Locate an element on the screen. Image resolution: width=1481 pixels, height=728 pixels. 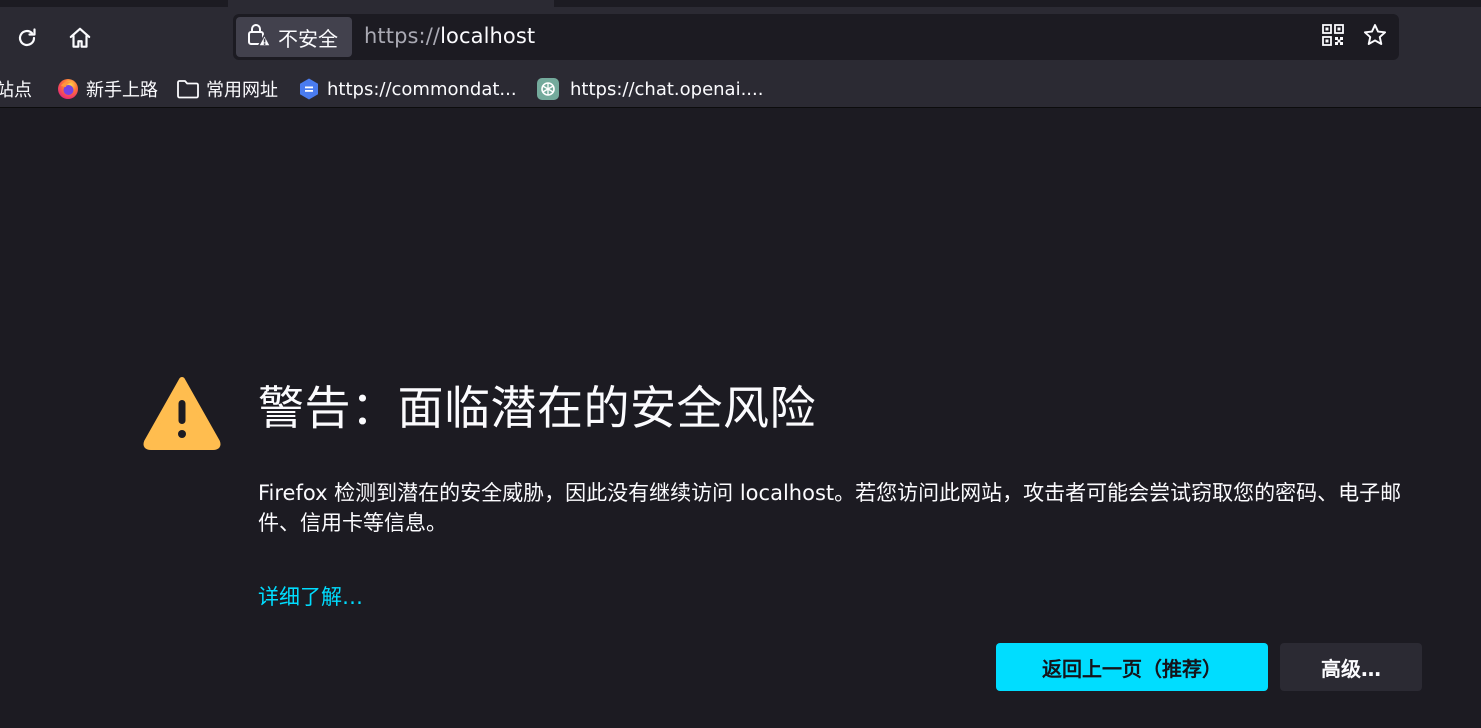
doc-icon is located at coordinates (309, 89).